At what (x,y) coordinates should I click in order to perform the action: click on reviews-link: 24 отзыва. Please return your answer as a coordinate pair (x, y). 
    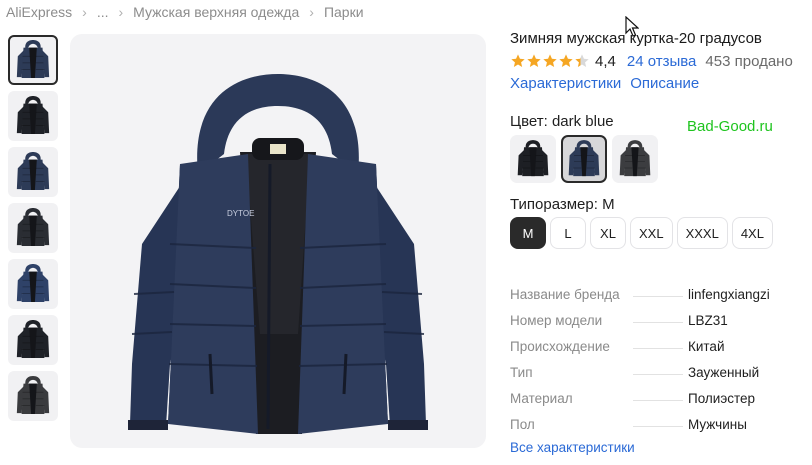
    Looking at the image, I should click on (662, 61).